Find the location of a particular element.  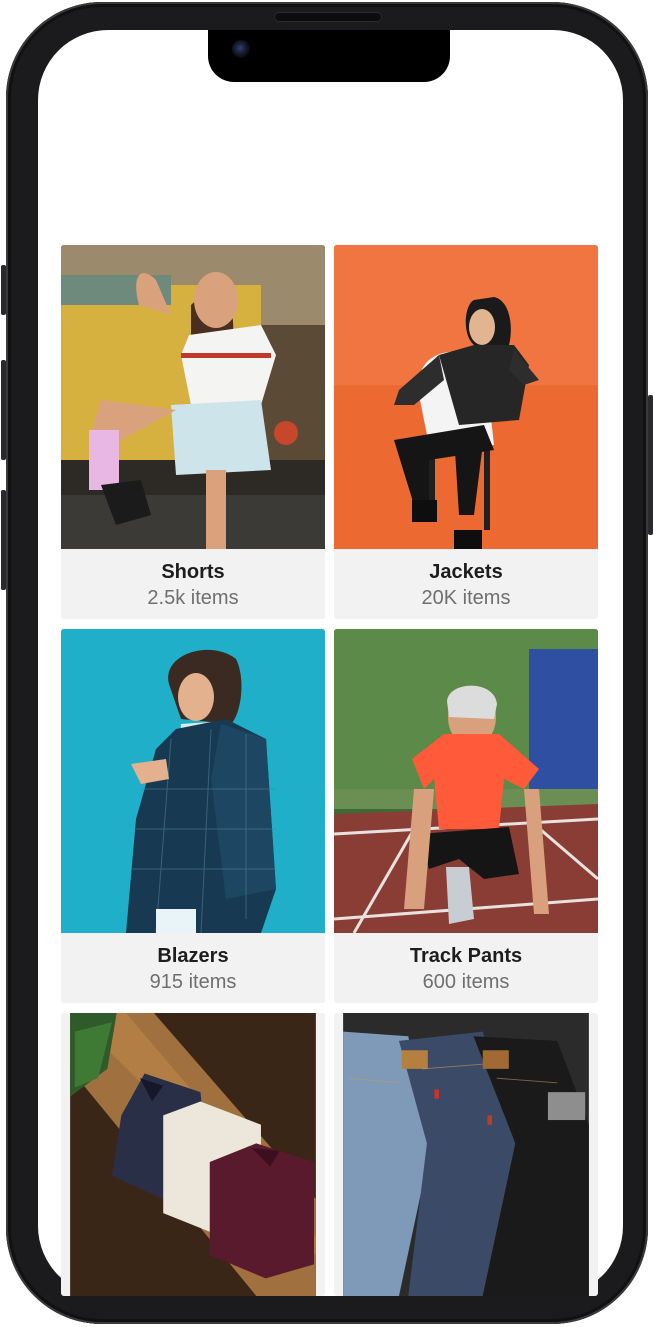

category-title: Shorts is located at coordinates (193, 572).